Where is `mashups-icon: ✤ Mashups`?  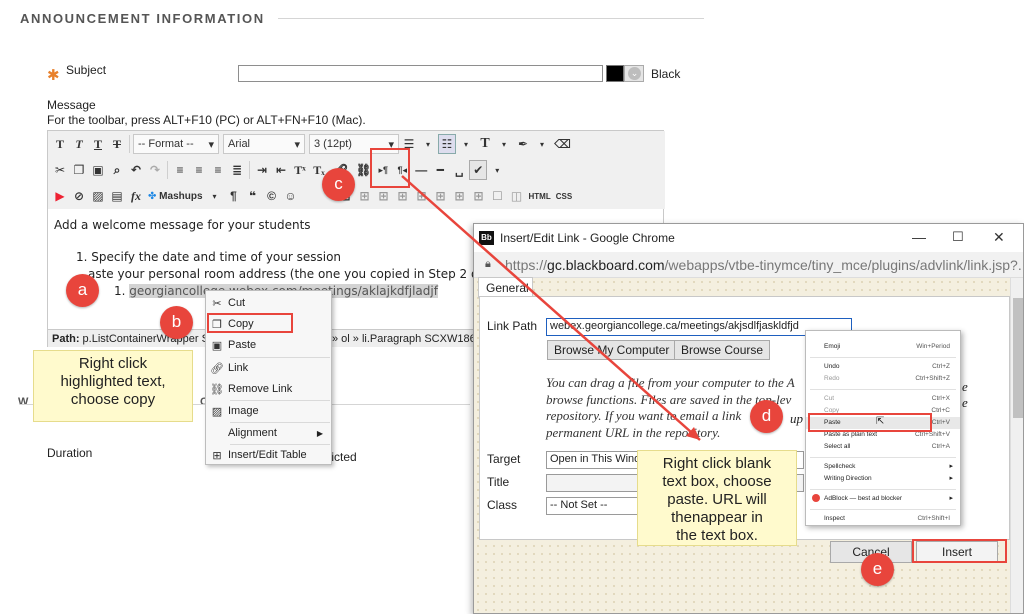 mashups-icon: ✤ Mashups is located at coordinates (175, 196).